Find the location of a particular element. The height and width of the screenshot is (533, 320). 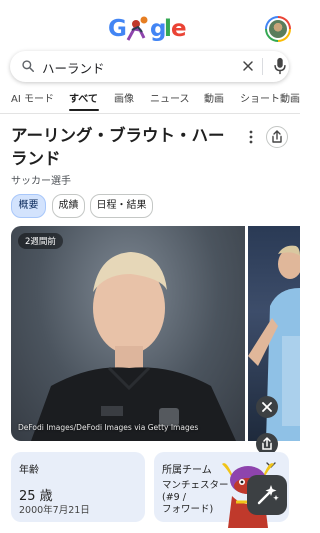

search-box: ハーランド is located at coordinates (149, 66).